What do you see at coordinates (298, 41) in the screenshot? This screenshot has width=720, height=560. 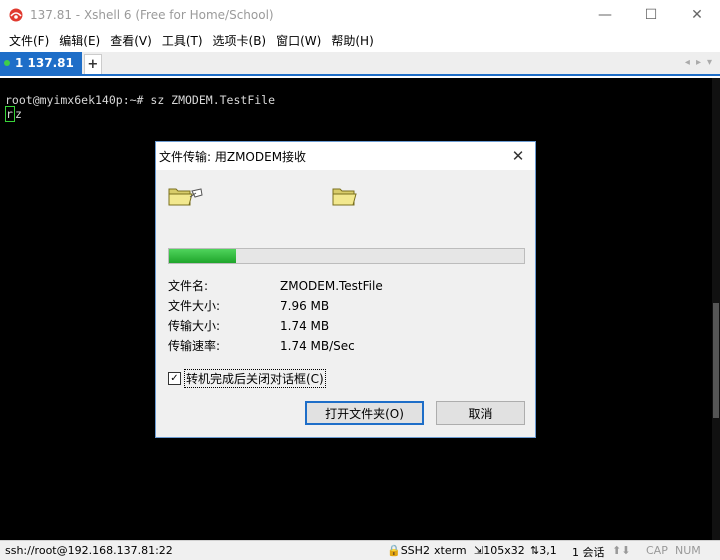 I see `menu-window: 窗口(W)` at bounding box center [298, 41].